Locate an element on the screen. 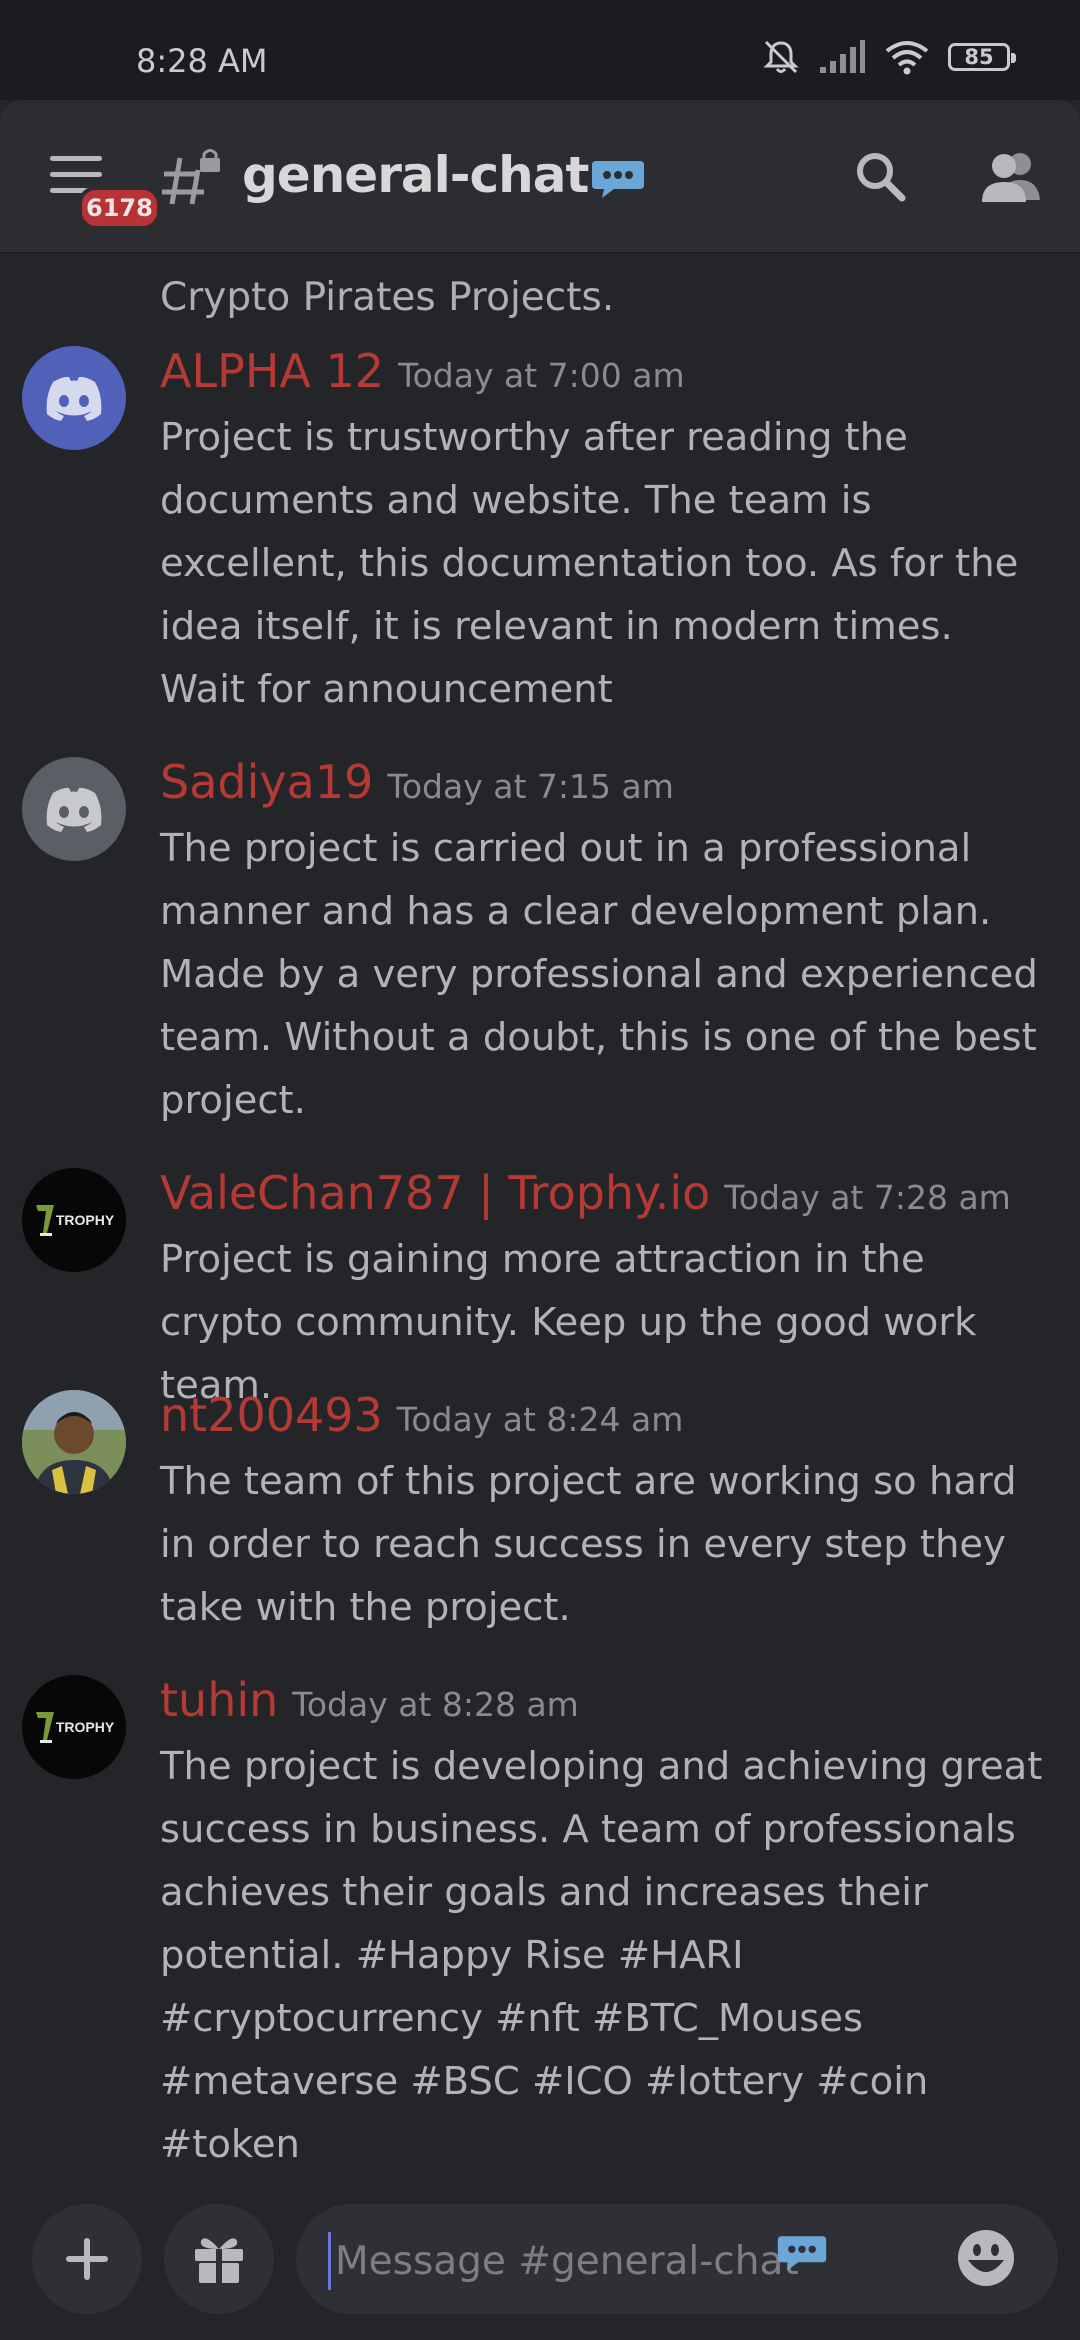 The width and height of the screenshot is (1080, 2340). locked-hash-icon is located at coordinates (191, 177).